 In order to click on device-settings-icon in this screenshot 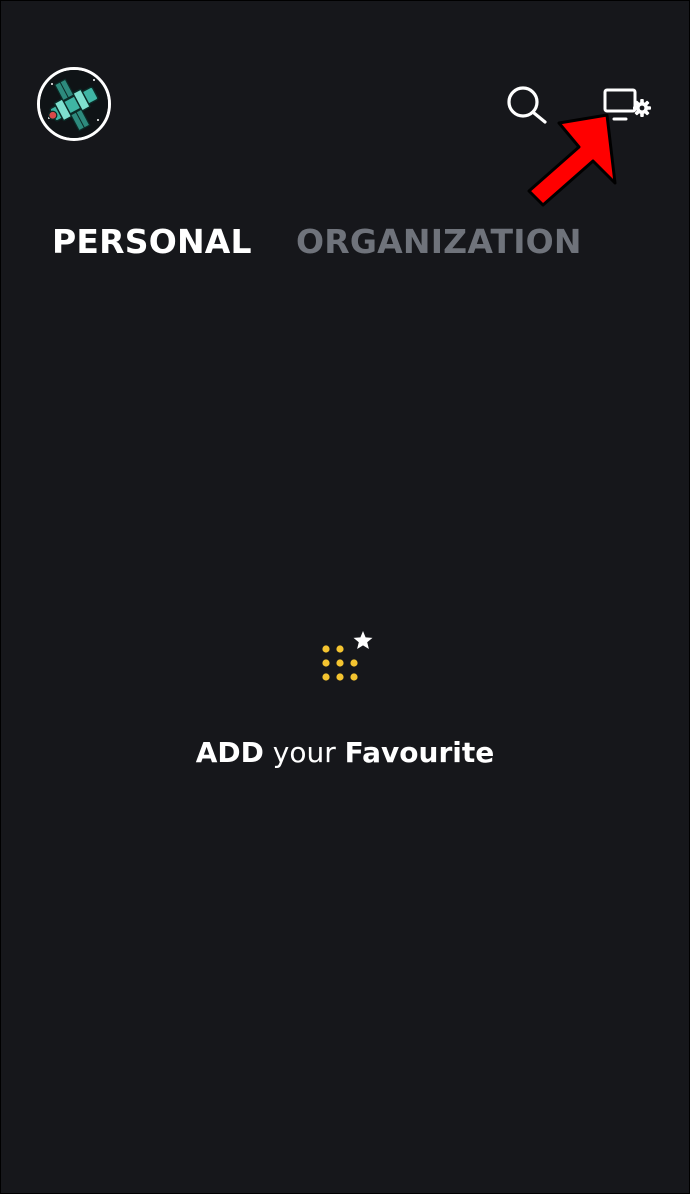, I will do `click(627, 104)`.